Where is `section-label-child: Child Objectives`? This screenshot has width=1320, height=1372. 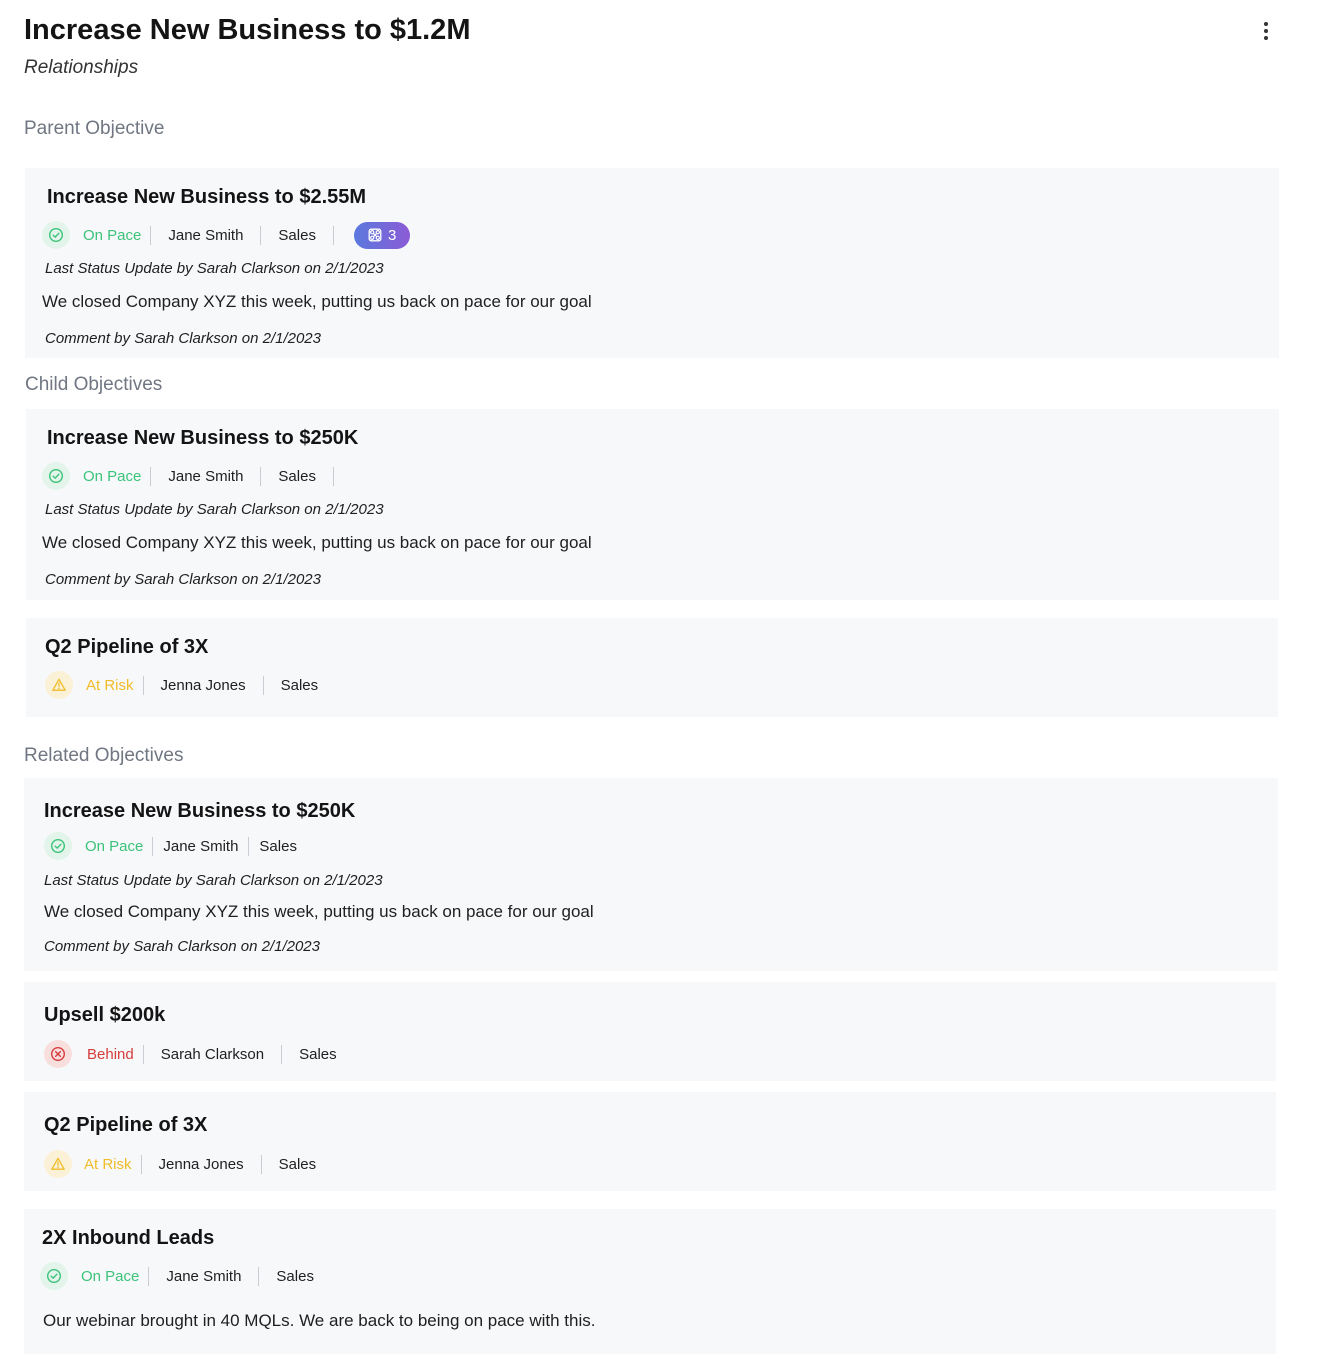 section-label-child: Child Objectives is located at coordinates (94, 384).